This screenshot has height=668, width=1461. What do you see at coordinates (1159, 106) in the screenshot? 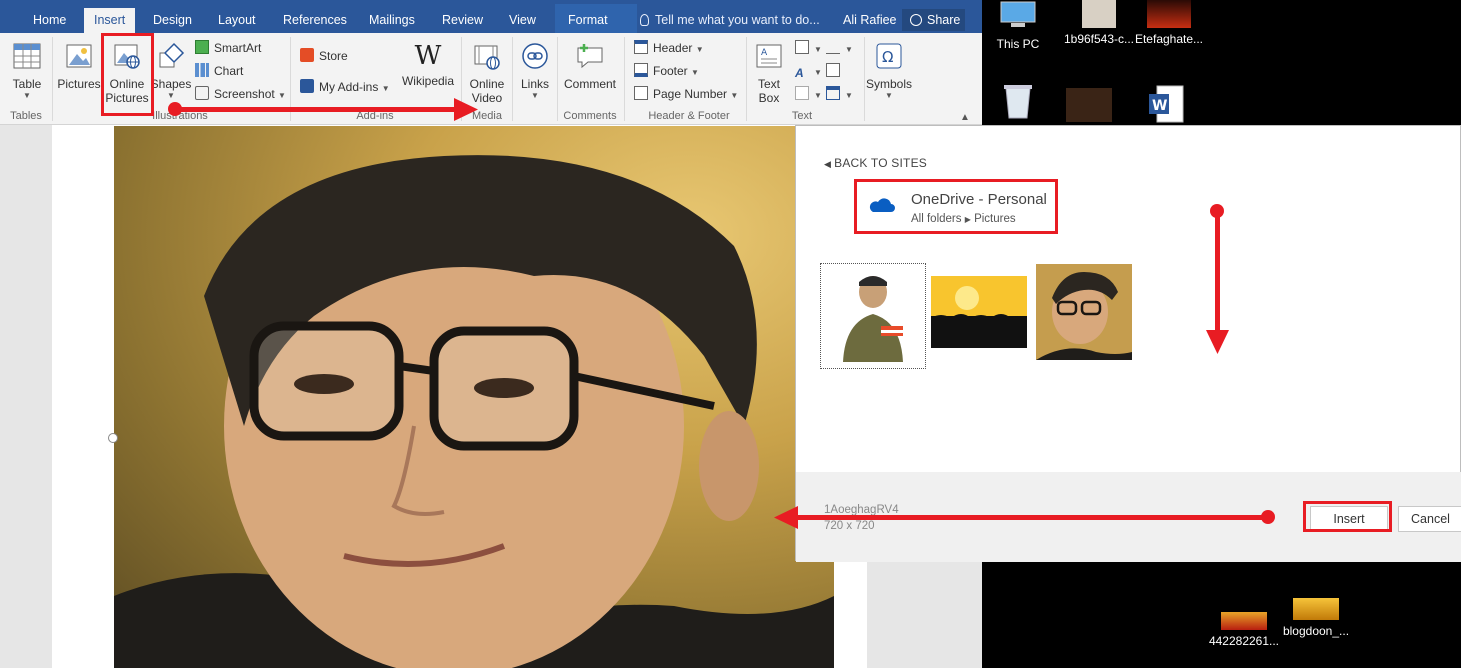
I see `svg-text: W` at bounding box center [1159, 106].